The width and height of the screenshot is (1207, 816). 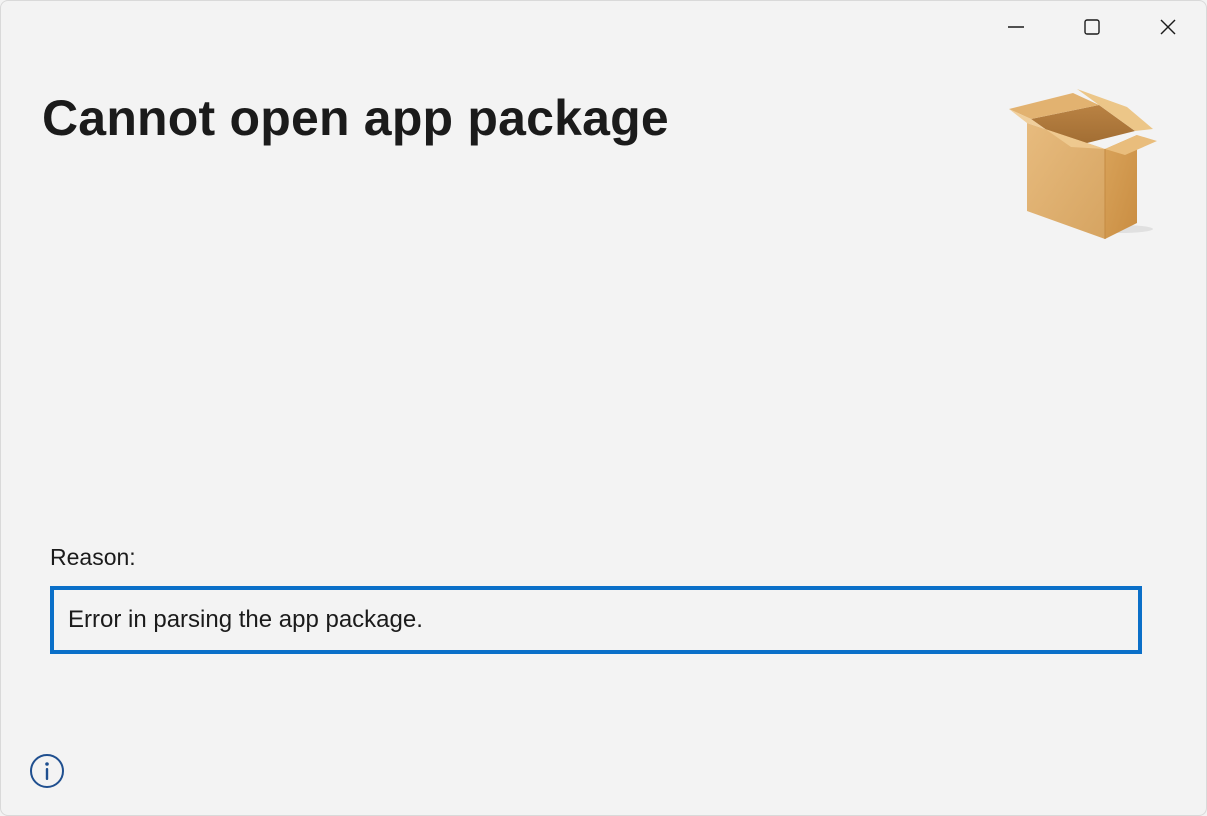 I want to click on minimize-button, so click(x=1016, y=27).